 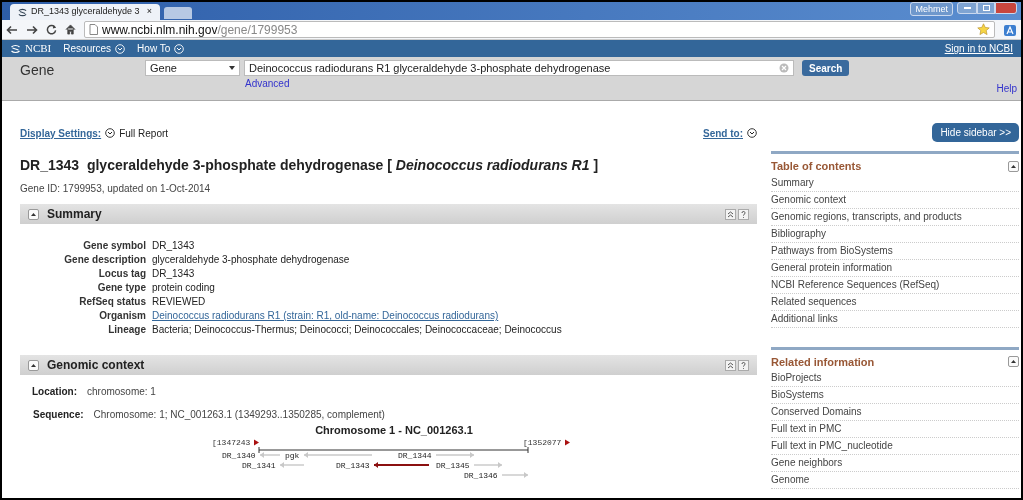 What do you see at coordinates (251, 260) in the screenshot?
I see `field-value: glyceraldehyde 3-phosphate dehydrogenase` at bounding box center [251, 260].